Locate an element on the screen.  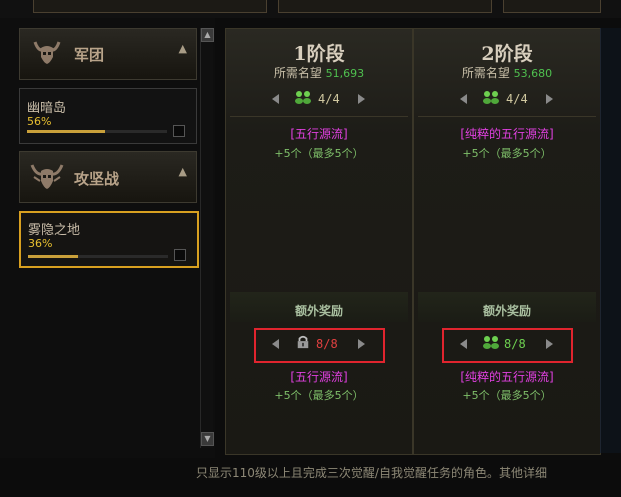
extra-reward-name: [五行源流] is located at coordinates (319, 377).